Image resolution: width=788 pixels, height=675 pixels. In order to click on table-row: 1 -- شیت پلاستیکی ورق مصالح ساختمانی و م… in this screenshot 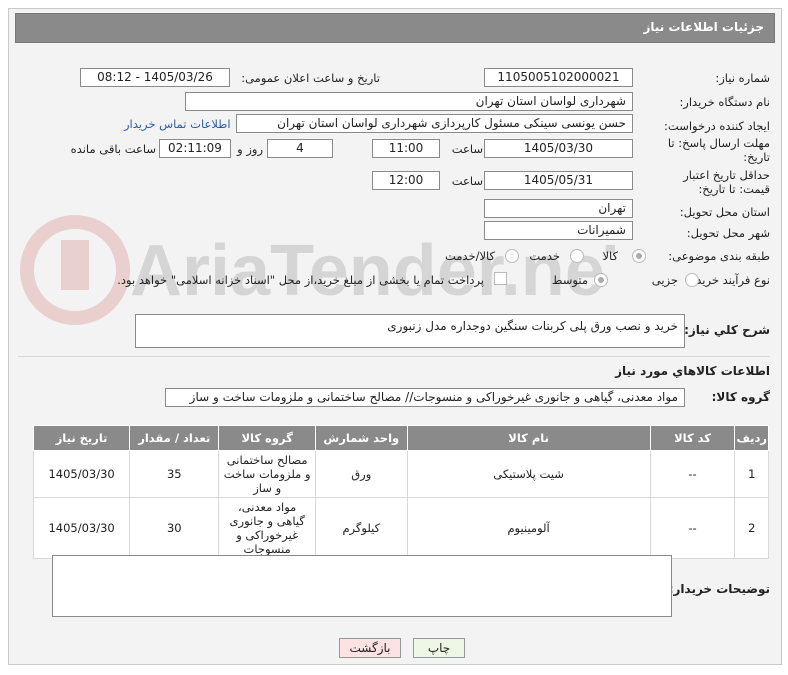, I will do `click(400, 474)`.